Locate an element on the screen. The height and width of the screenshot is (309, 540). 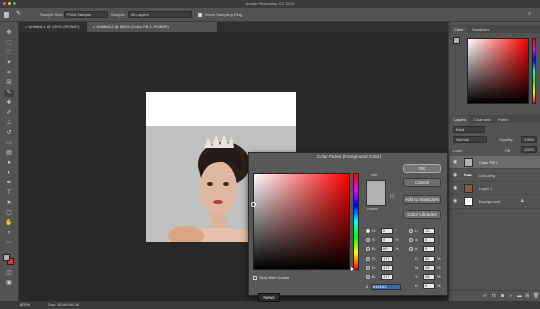
hand-tool-icon: ✋ is located at coordinates (9, 223).